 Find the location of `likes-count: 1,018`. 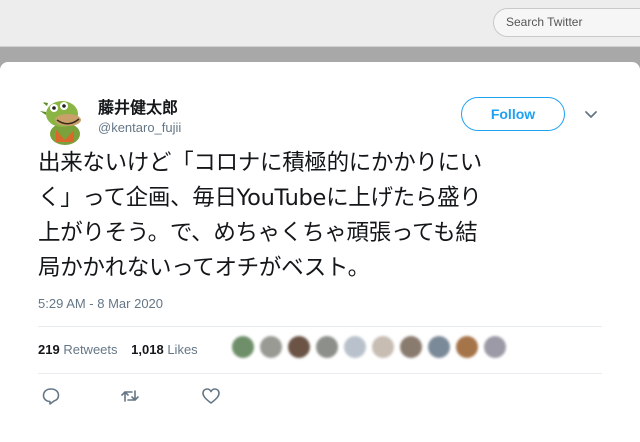

likes-count: 1,018 is located at coordinates (147, 349).